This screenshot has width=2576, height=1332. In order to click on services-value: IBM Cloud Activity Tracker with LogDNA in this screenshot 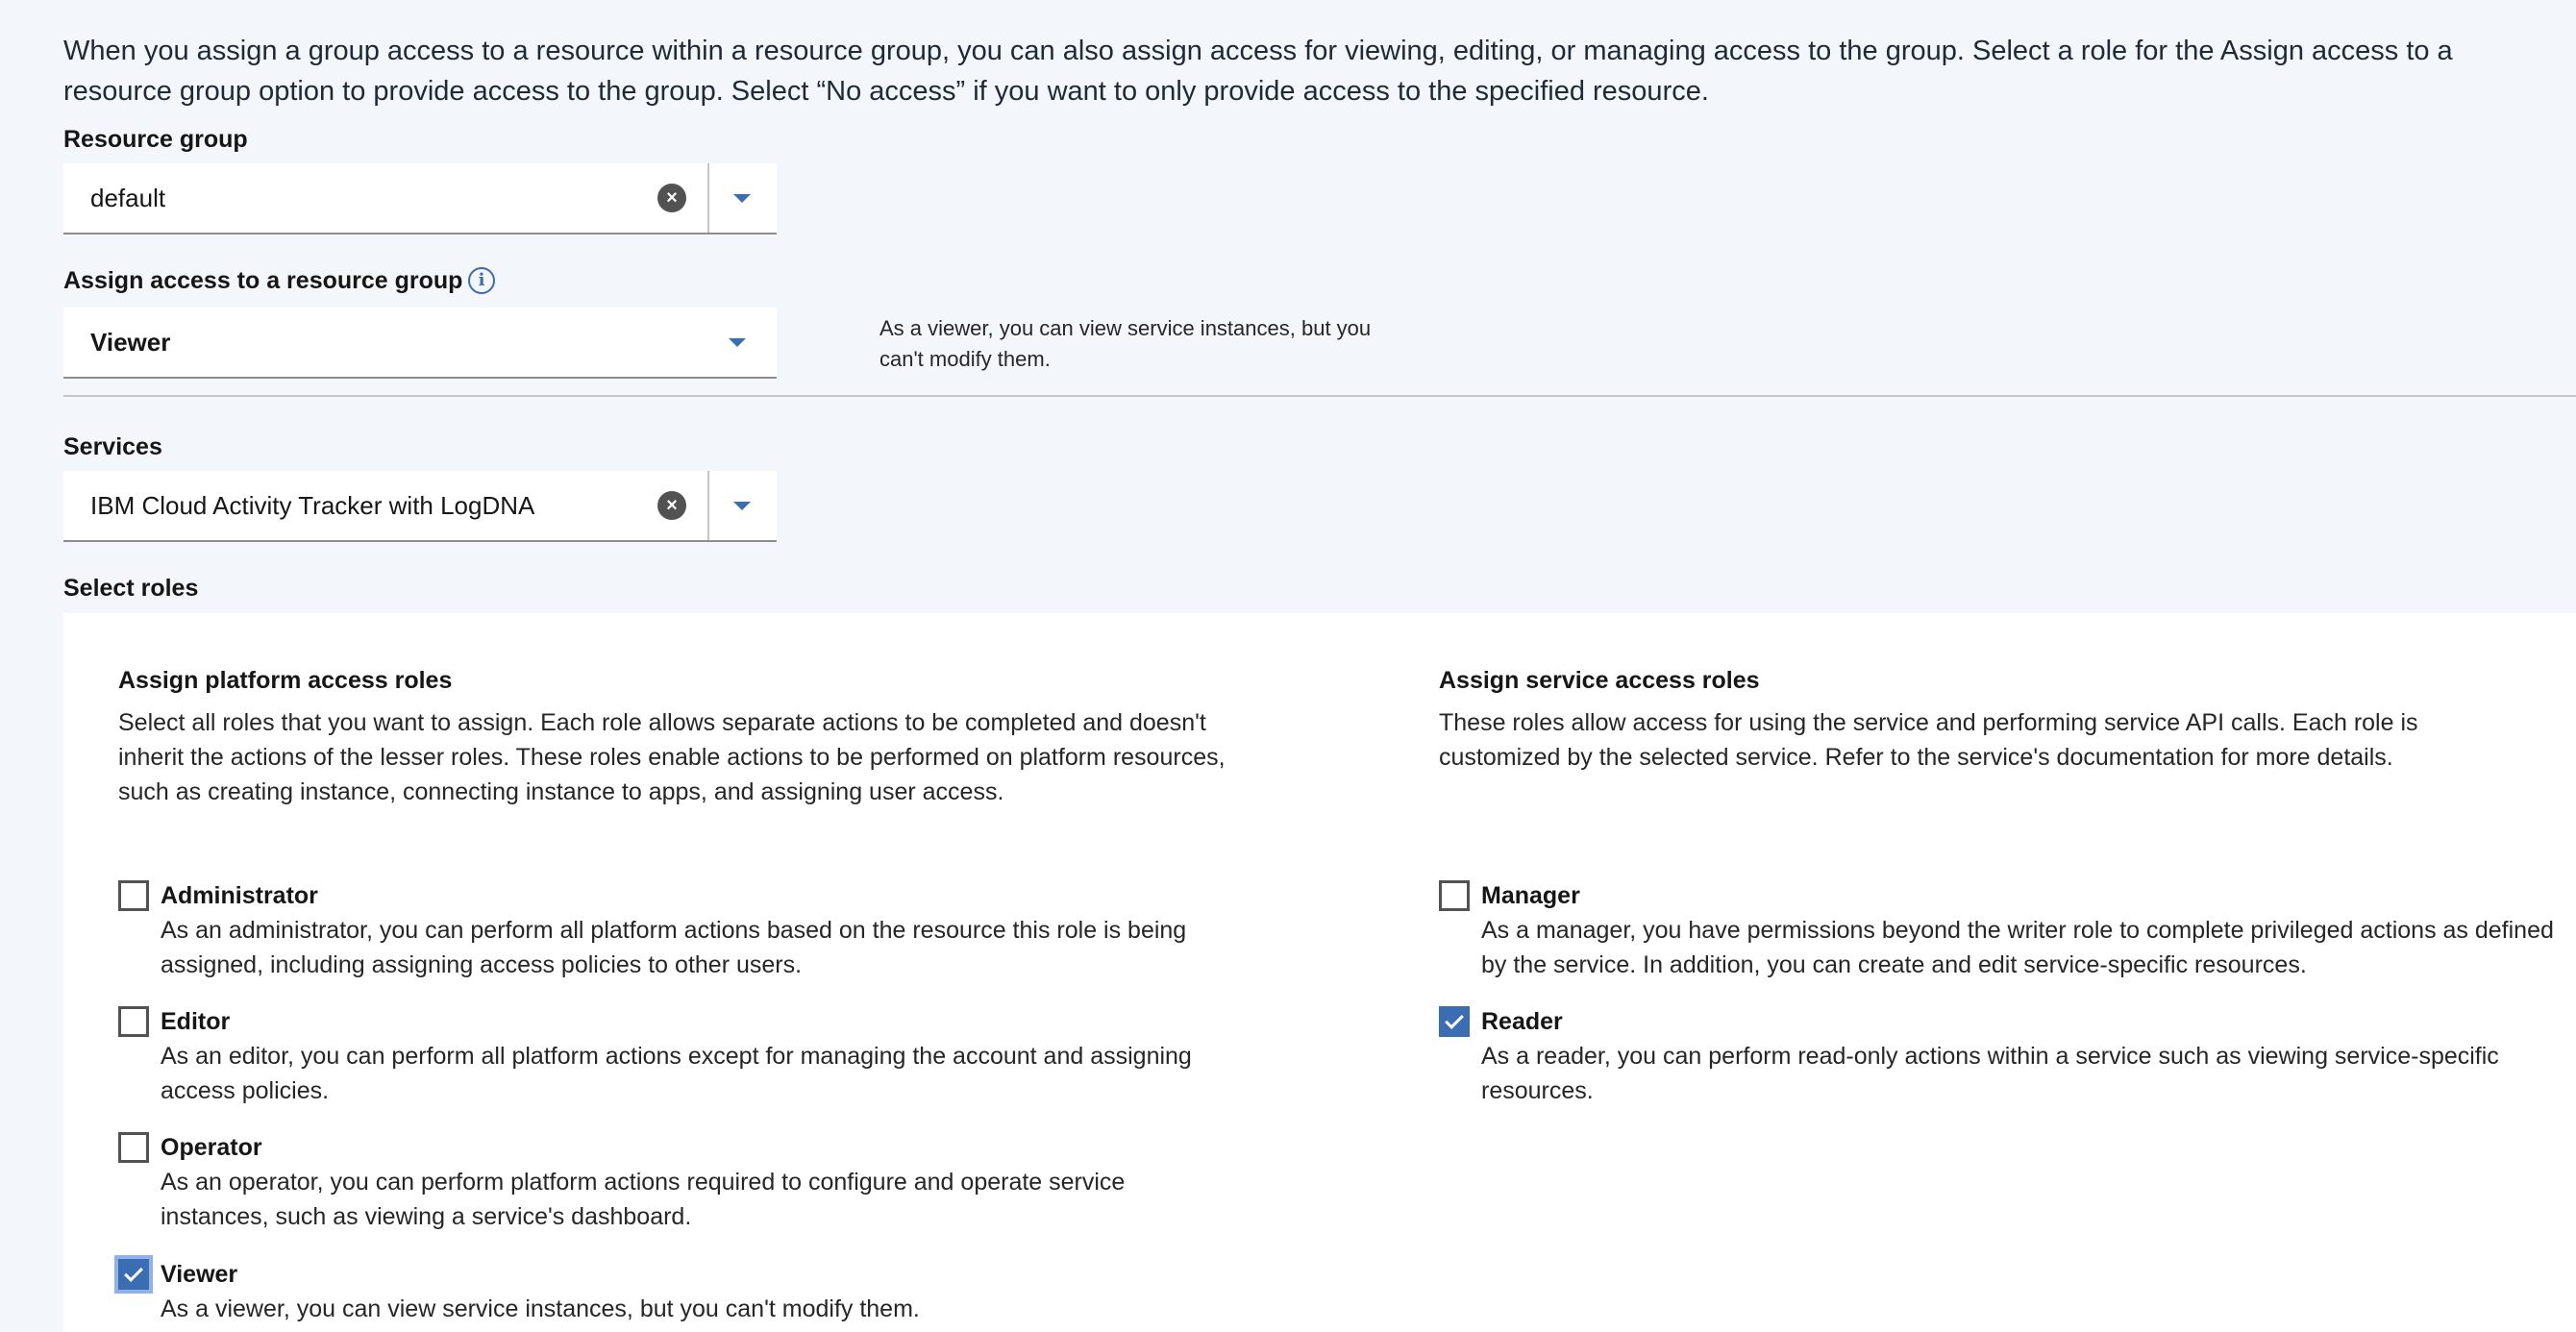, I will do `click(313, 505)`.